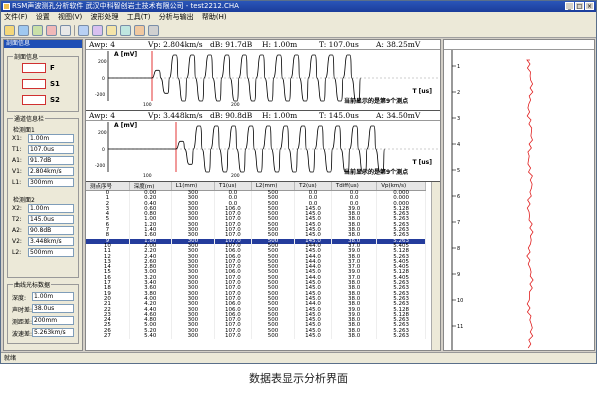 This screenshot has height=401, width=597. Describe the element at coordinates (51, 30) in the screenshot. I see `export-icon` at that location.